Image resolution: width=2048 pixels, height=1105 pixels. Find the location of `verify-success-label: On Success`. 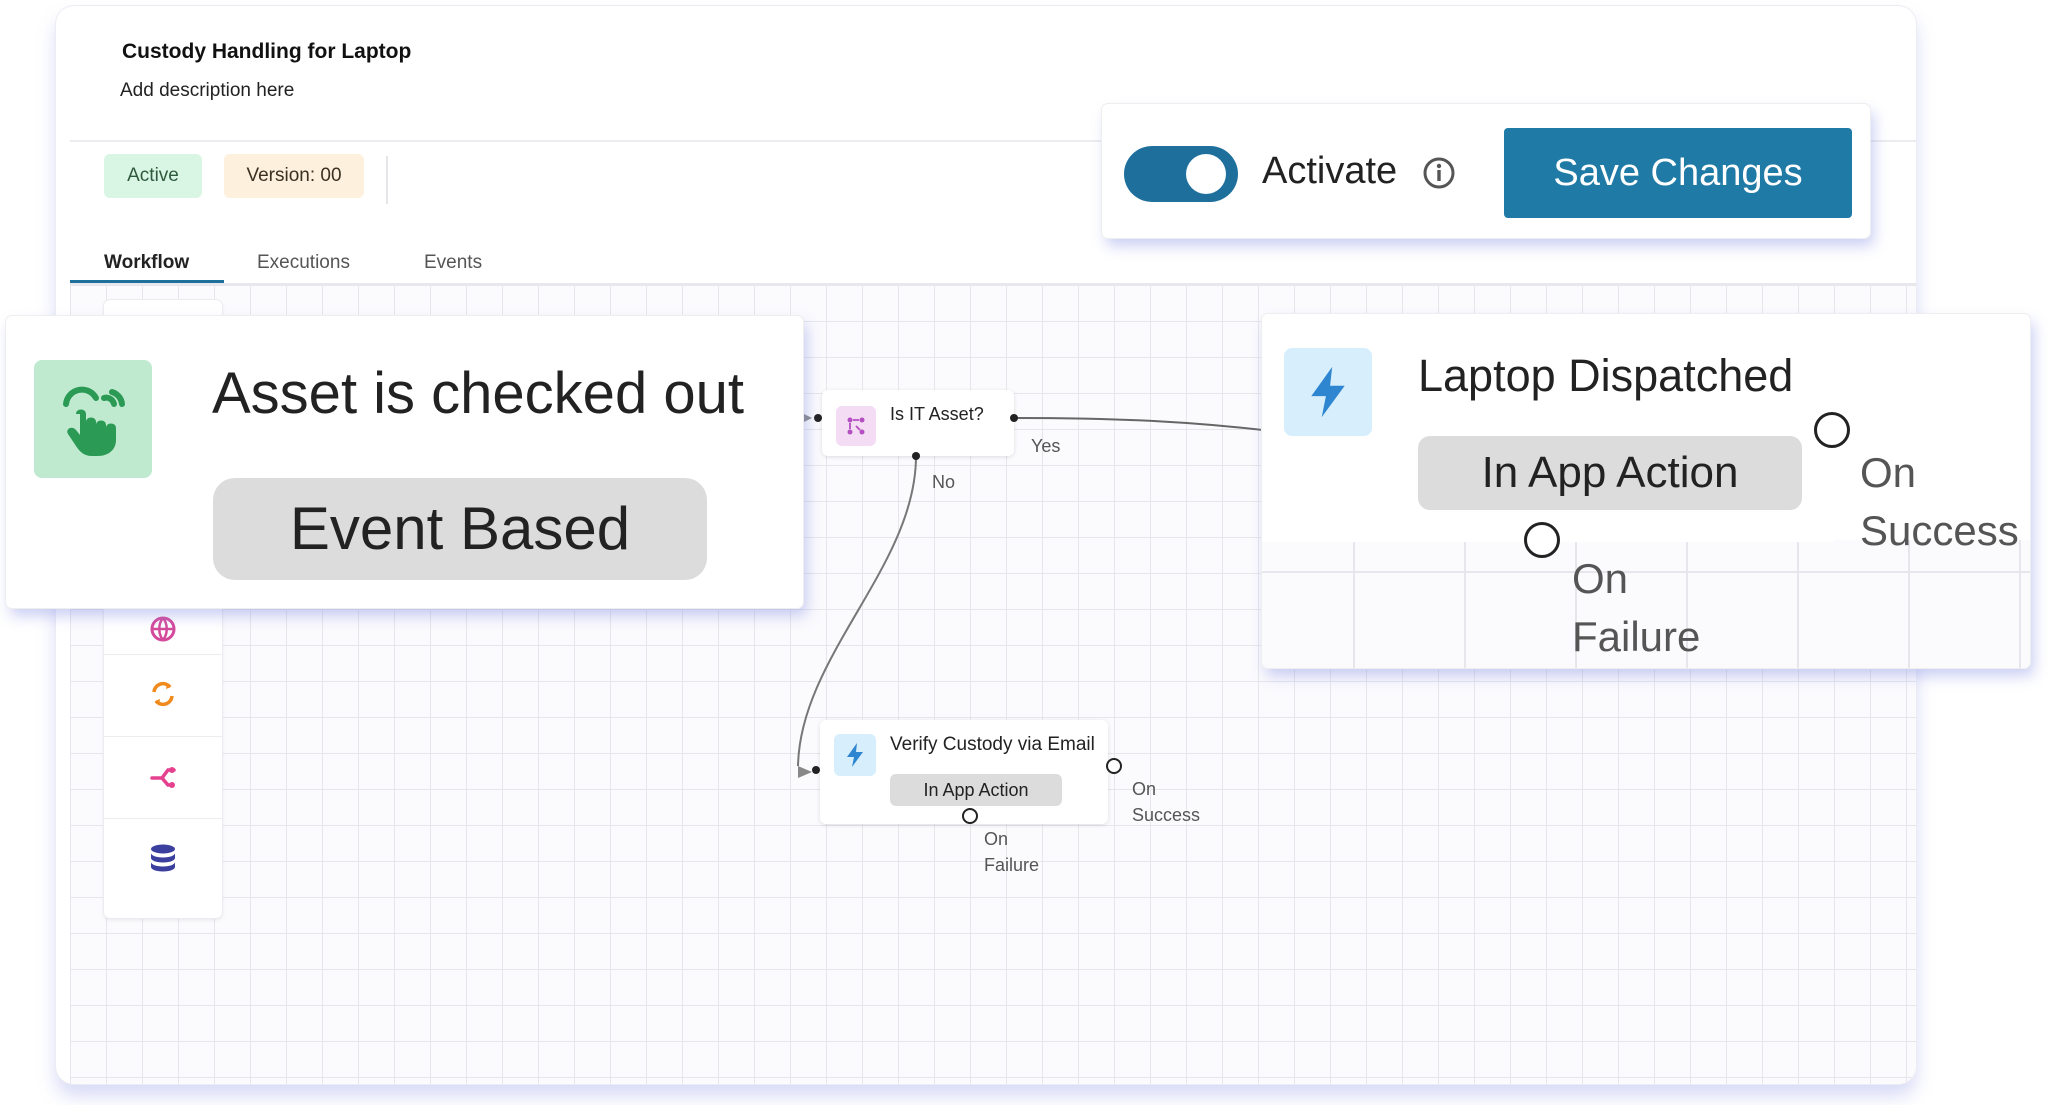

verify-success-label: On Success is located at coordinates (1166, 802).